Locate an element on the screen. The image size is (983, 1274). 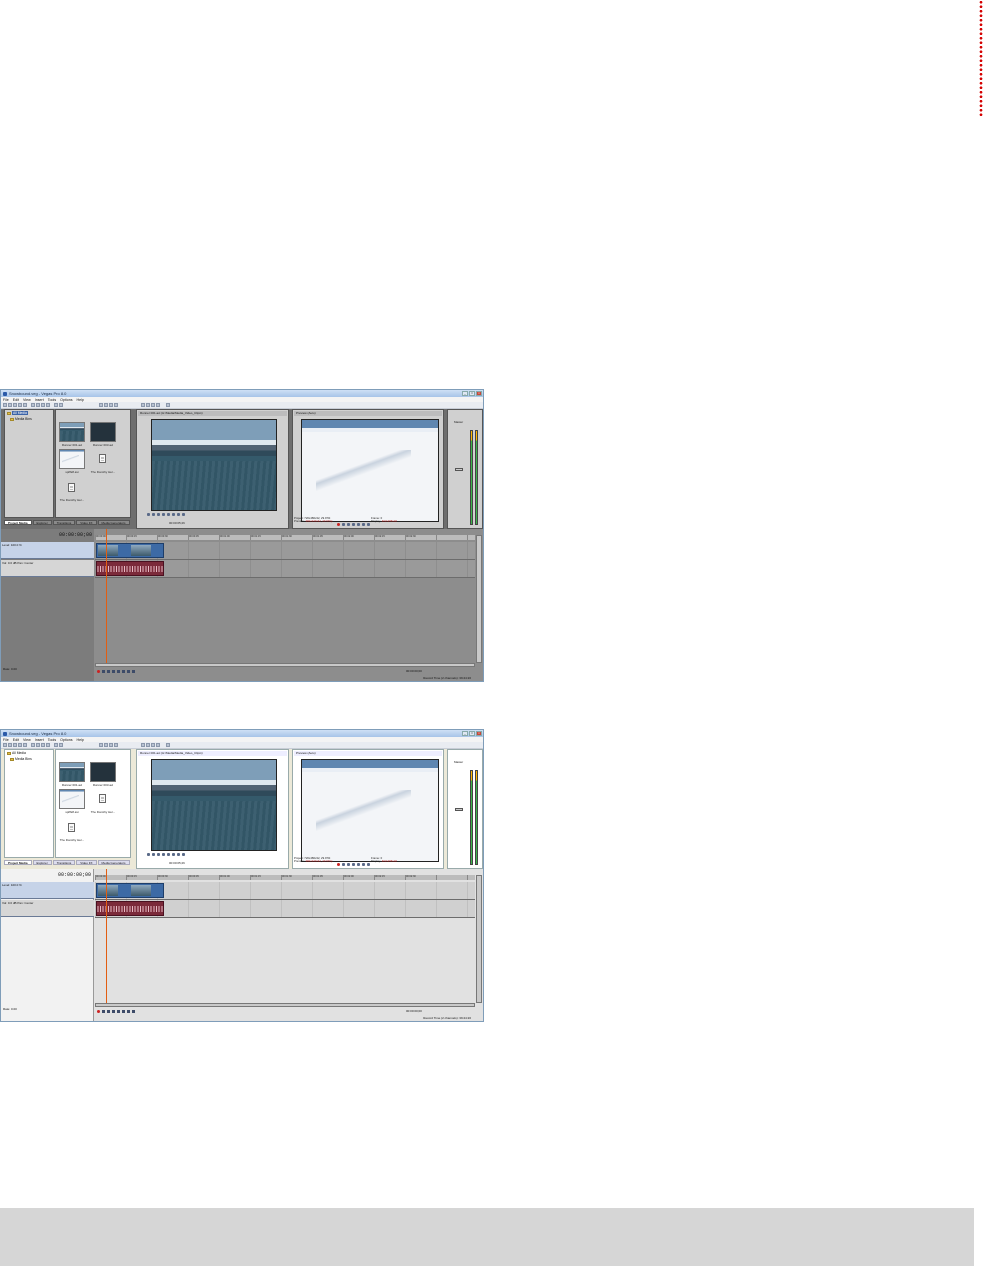
render-icon is located at coordinates (20, 745).